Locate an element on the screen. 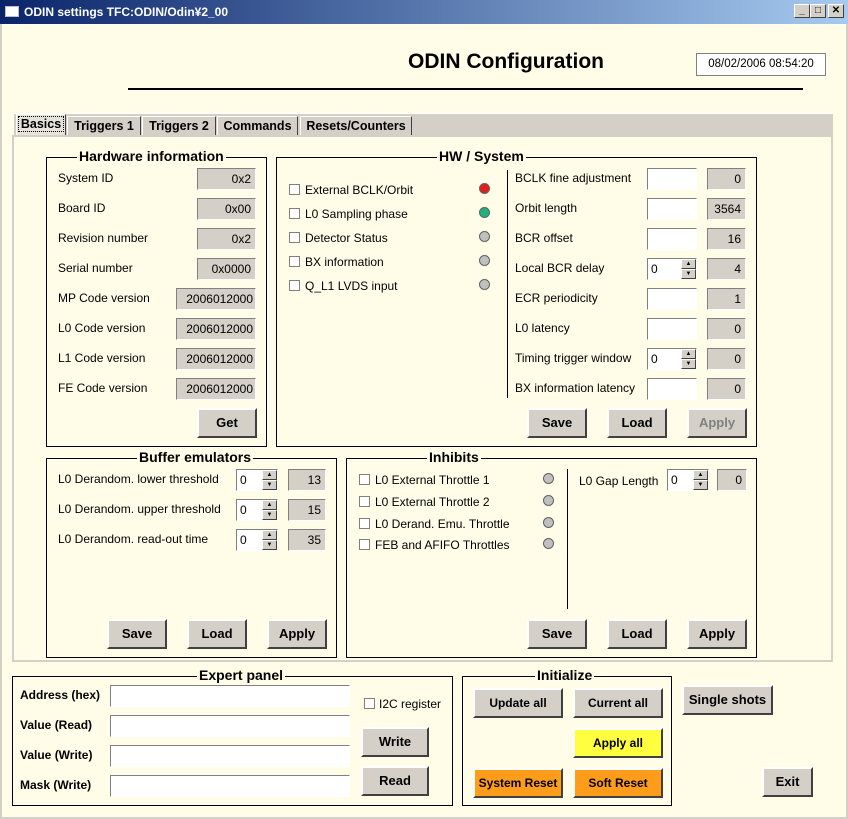 The width and height of the screenshot is (848, 819). local-bcr-delay-value: 4 is located at coordinates (726, 269).